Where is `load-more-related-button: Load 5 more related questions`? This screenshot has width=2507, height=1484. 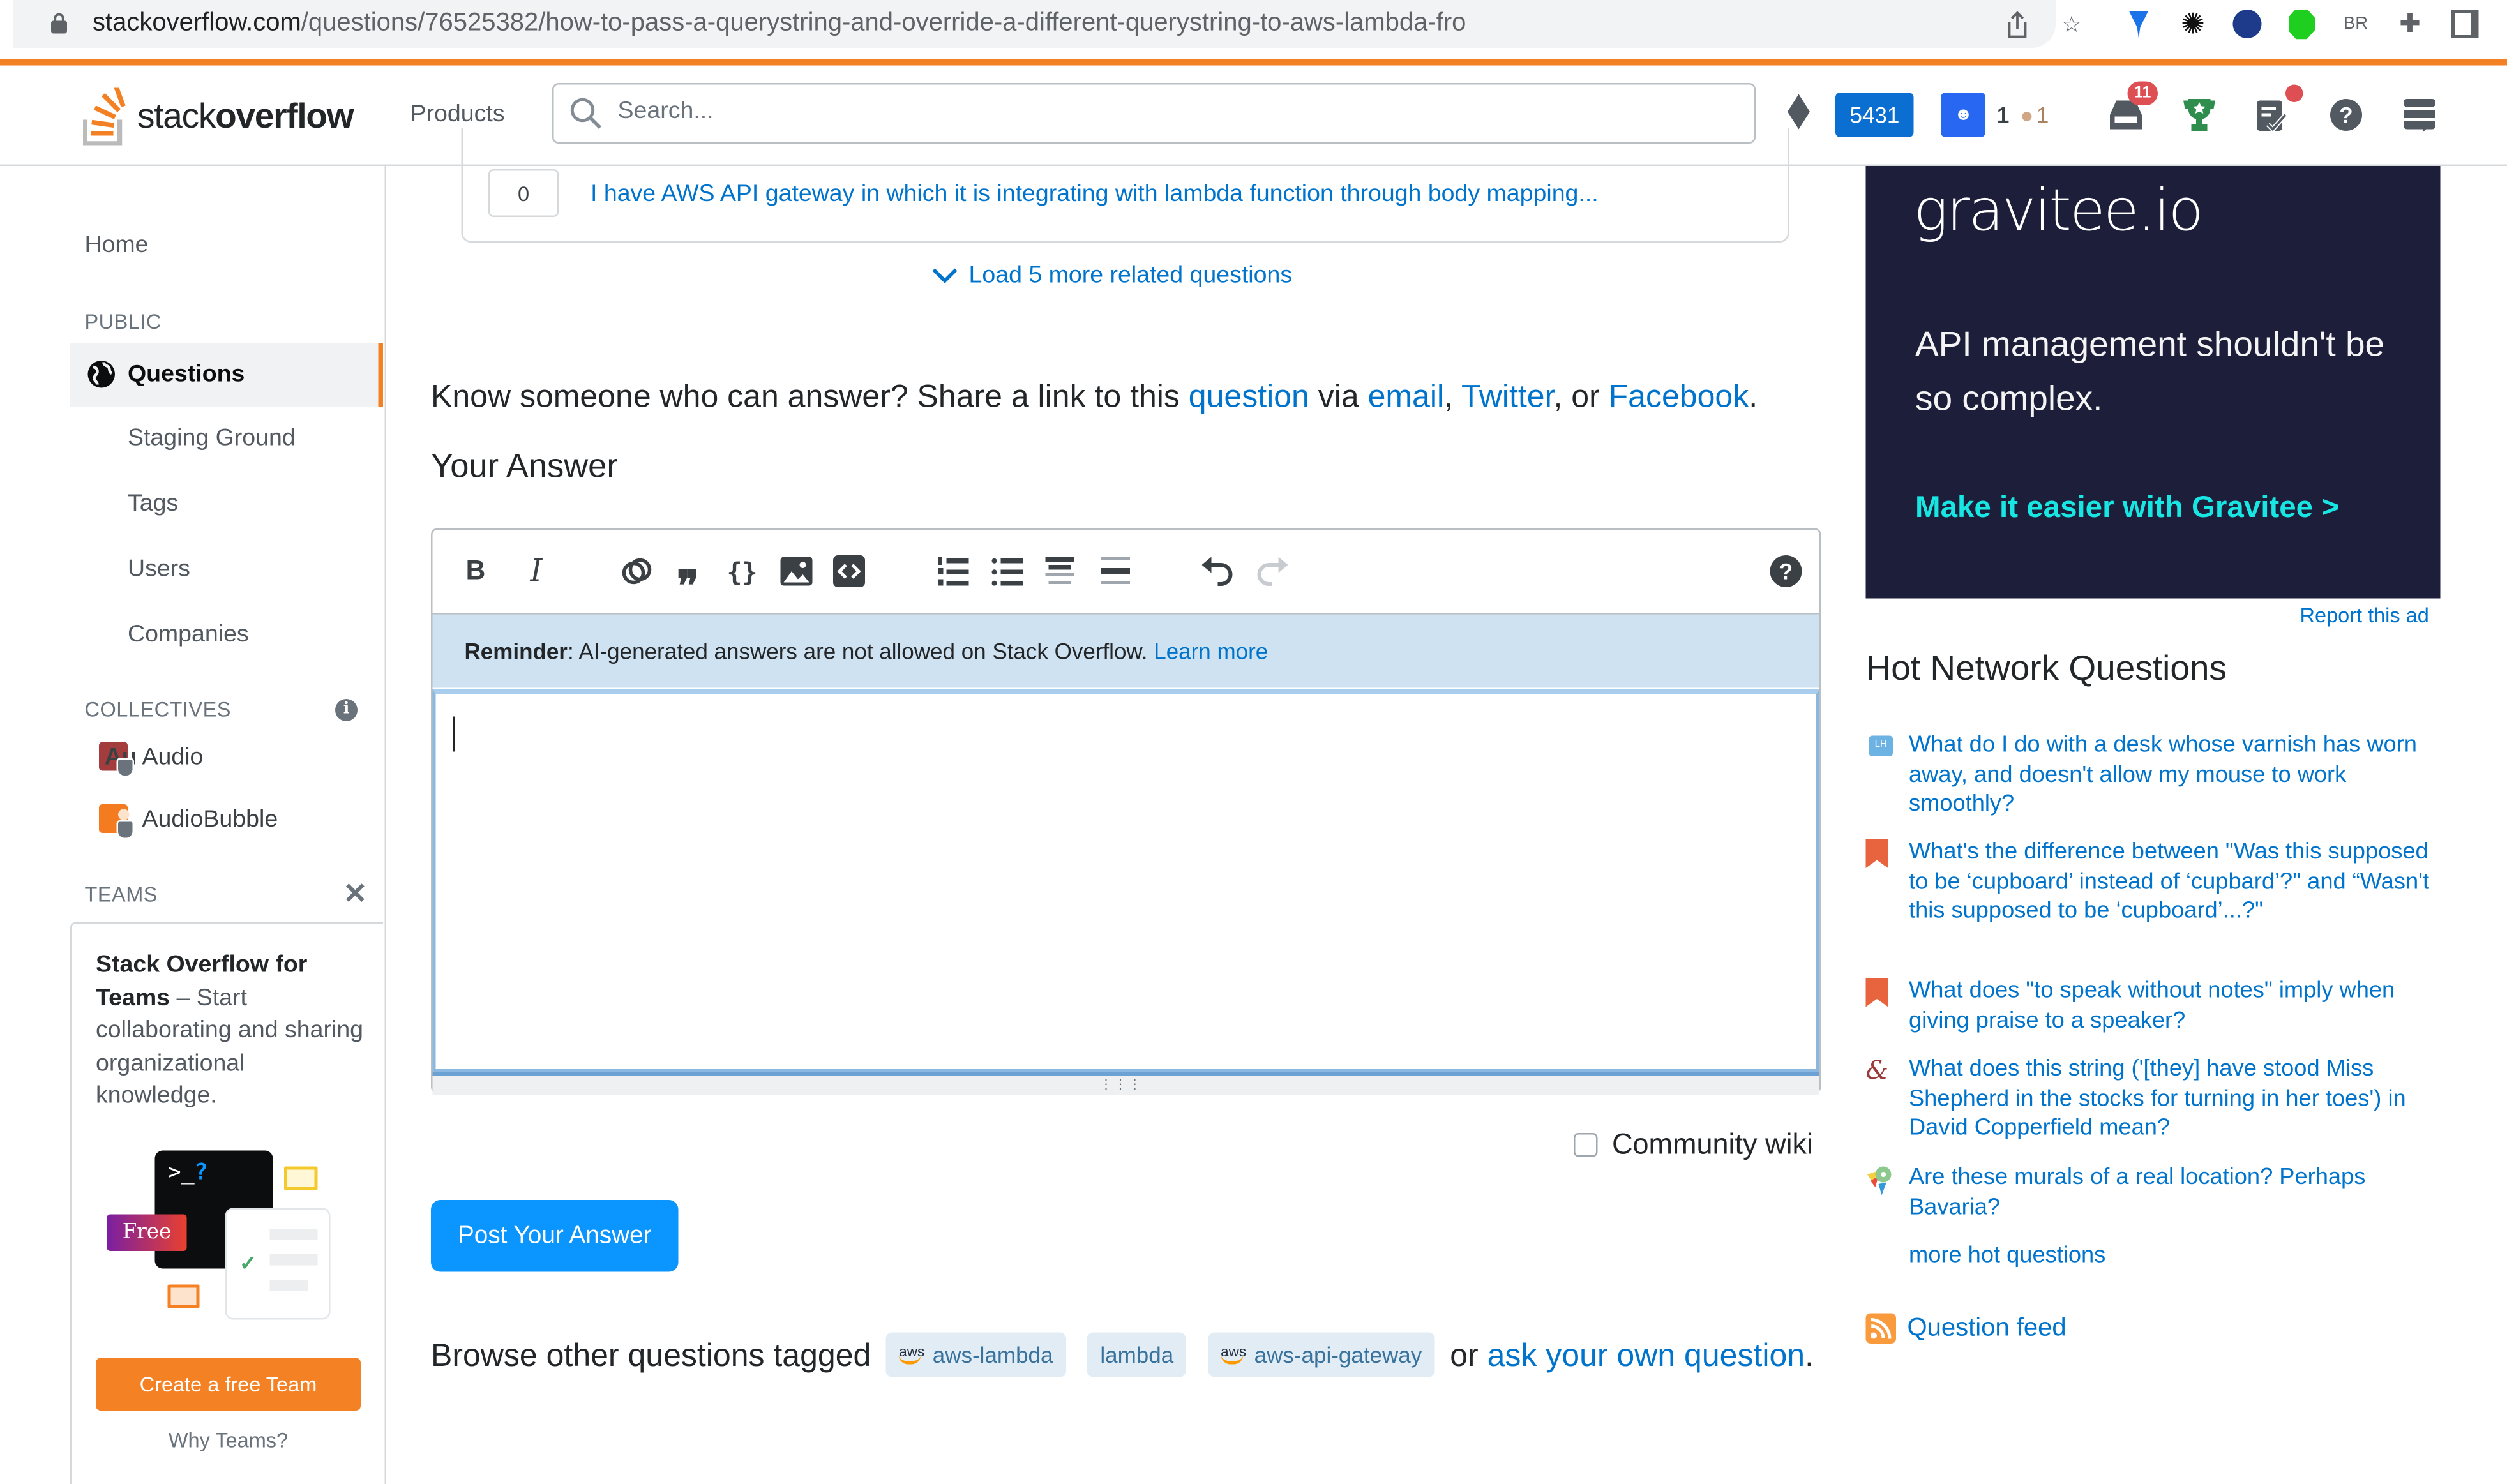
load-more-related-button: Load 5 more related questions is located at coordinates (1112, 275).